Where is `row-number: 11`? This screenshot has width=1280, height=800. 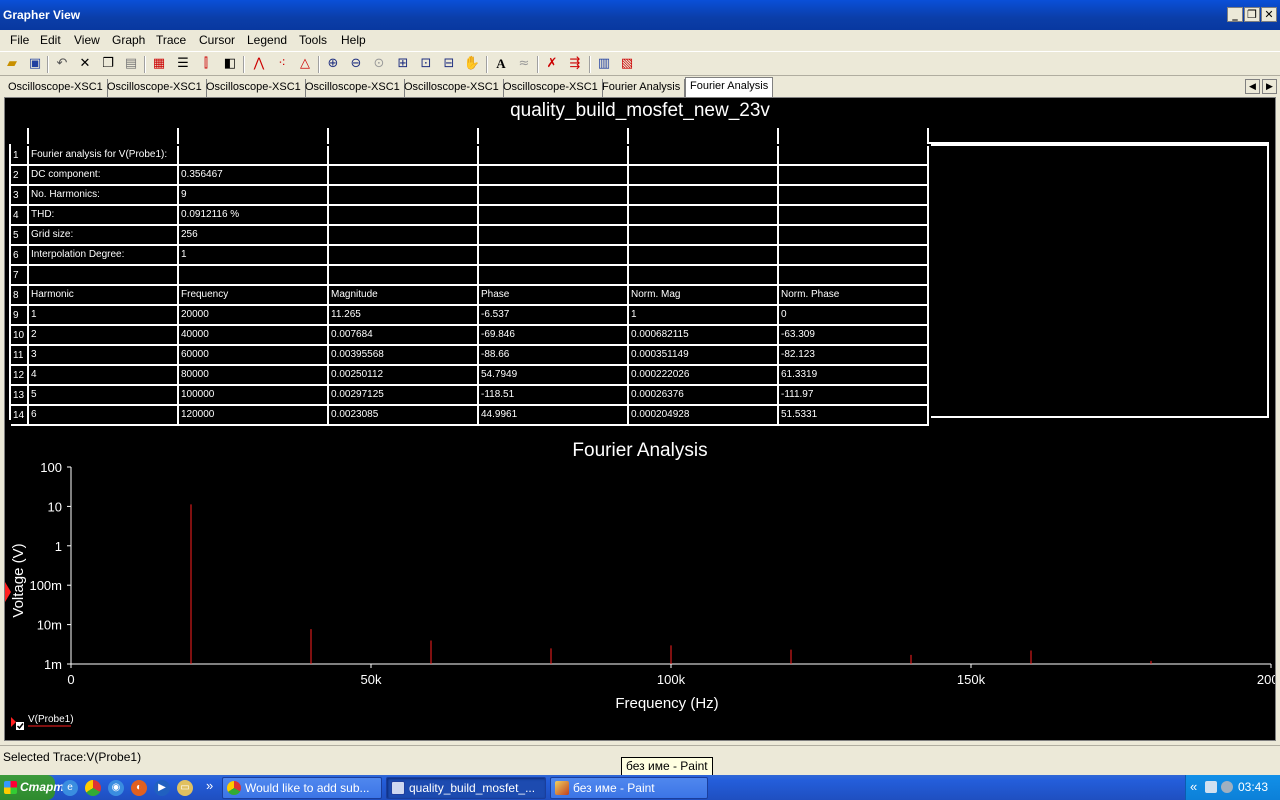 row-number: 11 is located at coordinates (20, 356).